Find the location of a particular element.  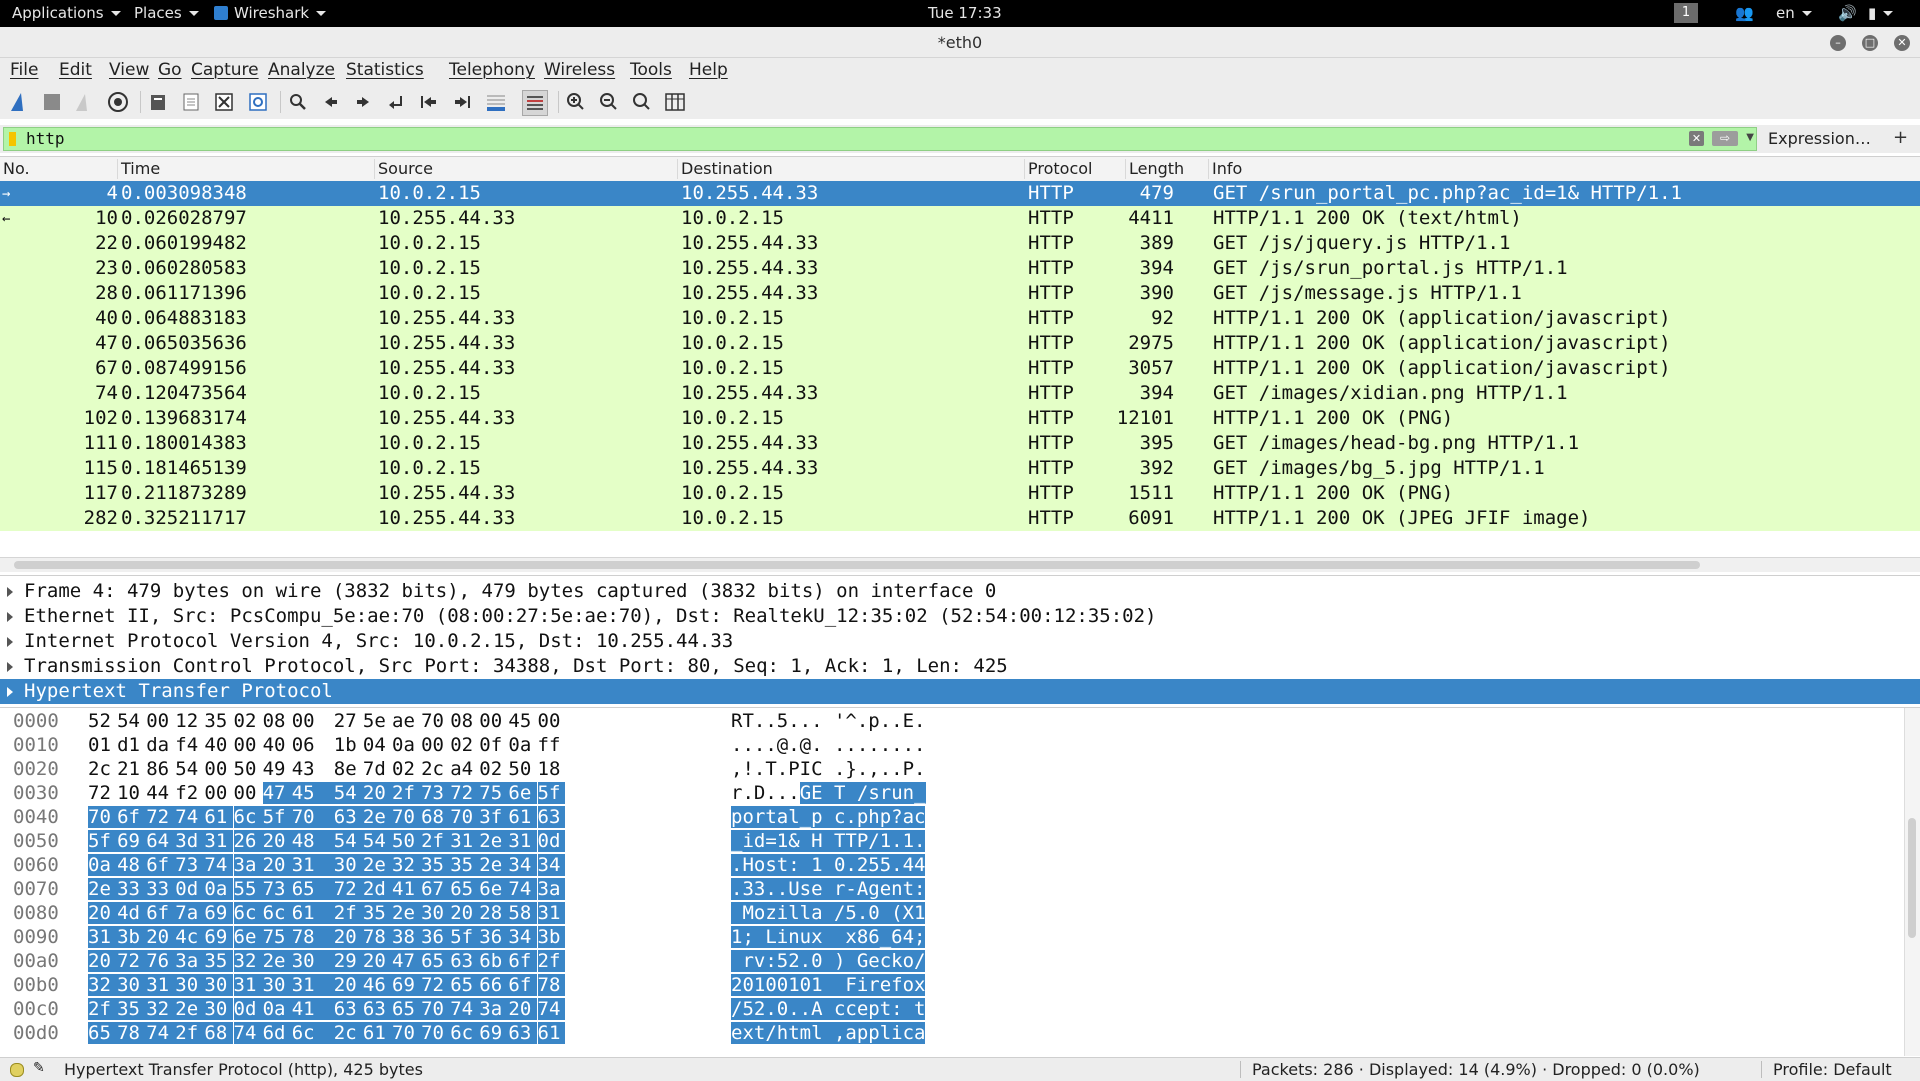

hex-byte: 68 is located at coordinates (436, 817).